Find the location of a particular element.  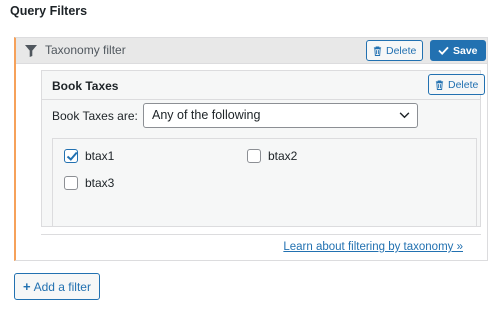

filter-icon is located at coordinates (31, 51).